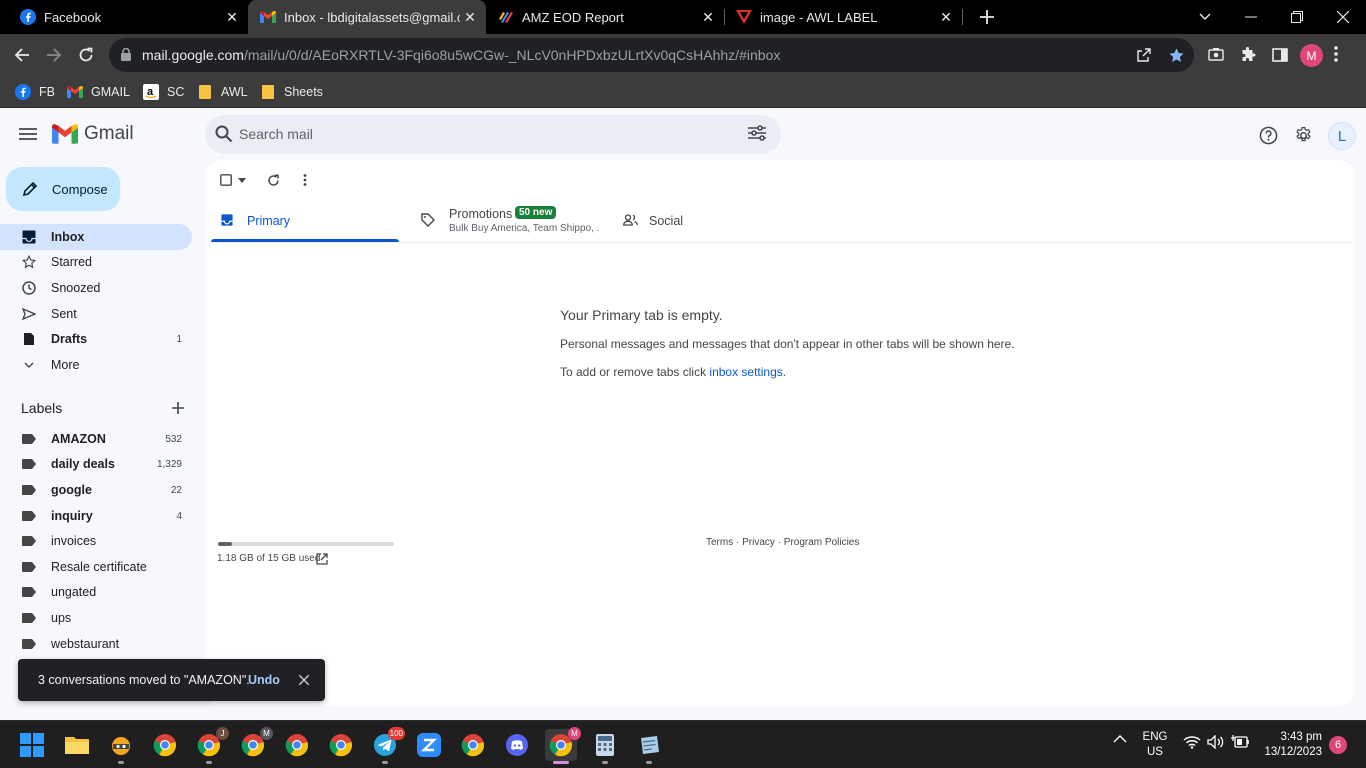 The width and height of the screenshot is (1366, 768). Describe the element at coordinates (649, 746) in the screenshot. I see `taskbar-notepad` at that location.